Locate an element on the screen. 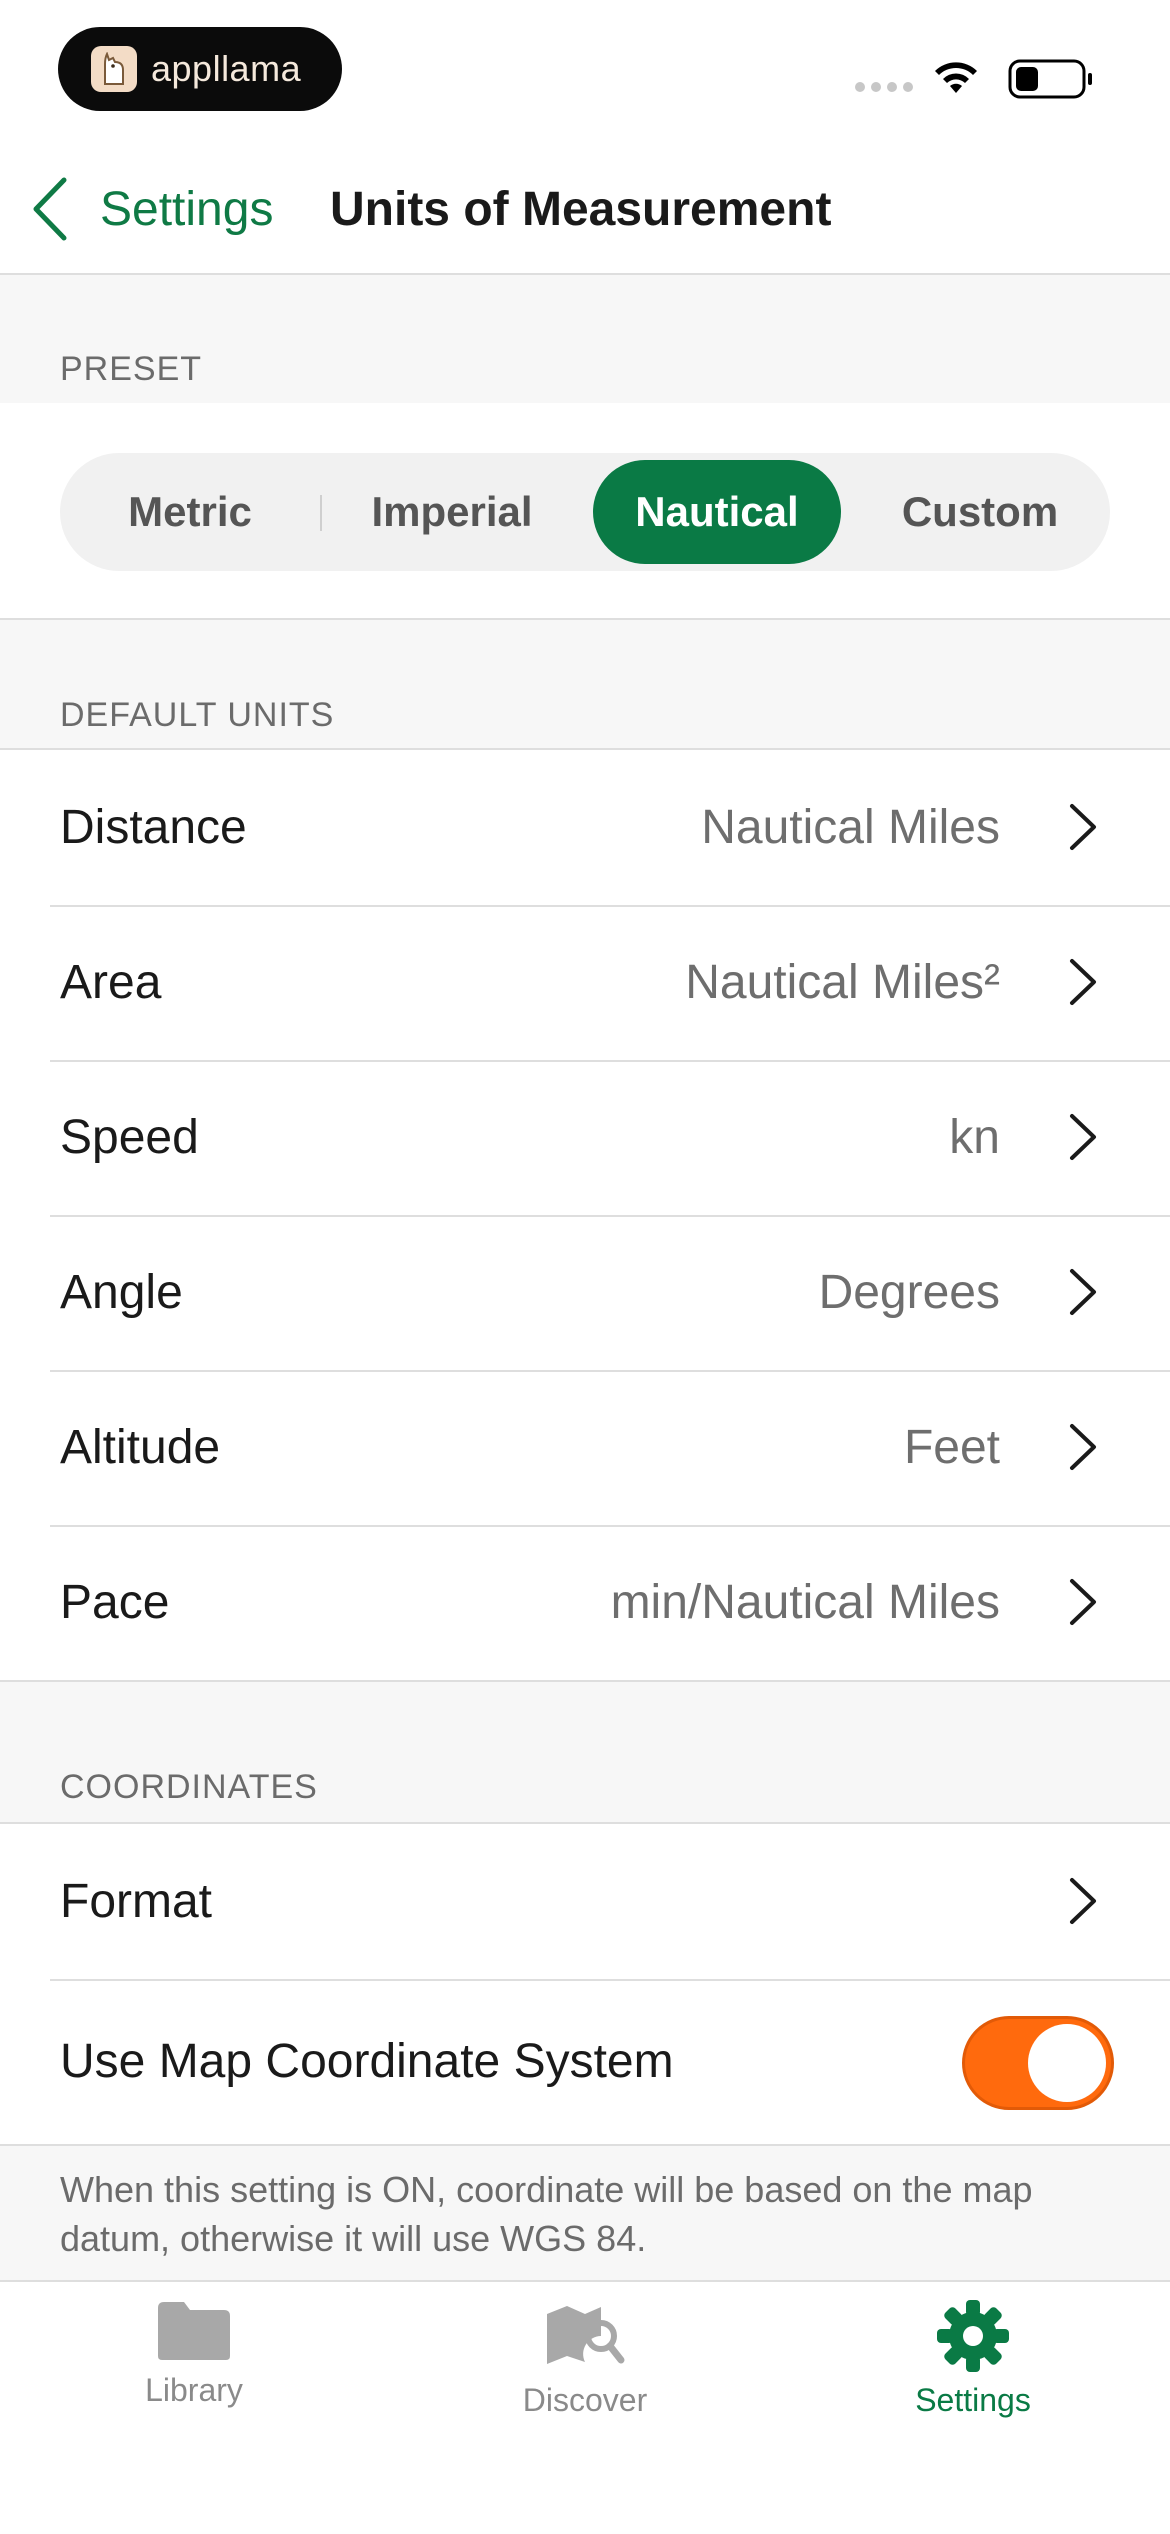 The width and height of the screenshot is (1170, 2534). tab-settings: Settings is located at coordinates (973, 2358).